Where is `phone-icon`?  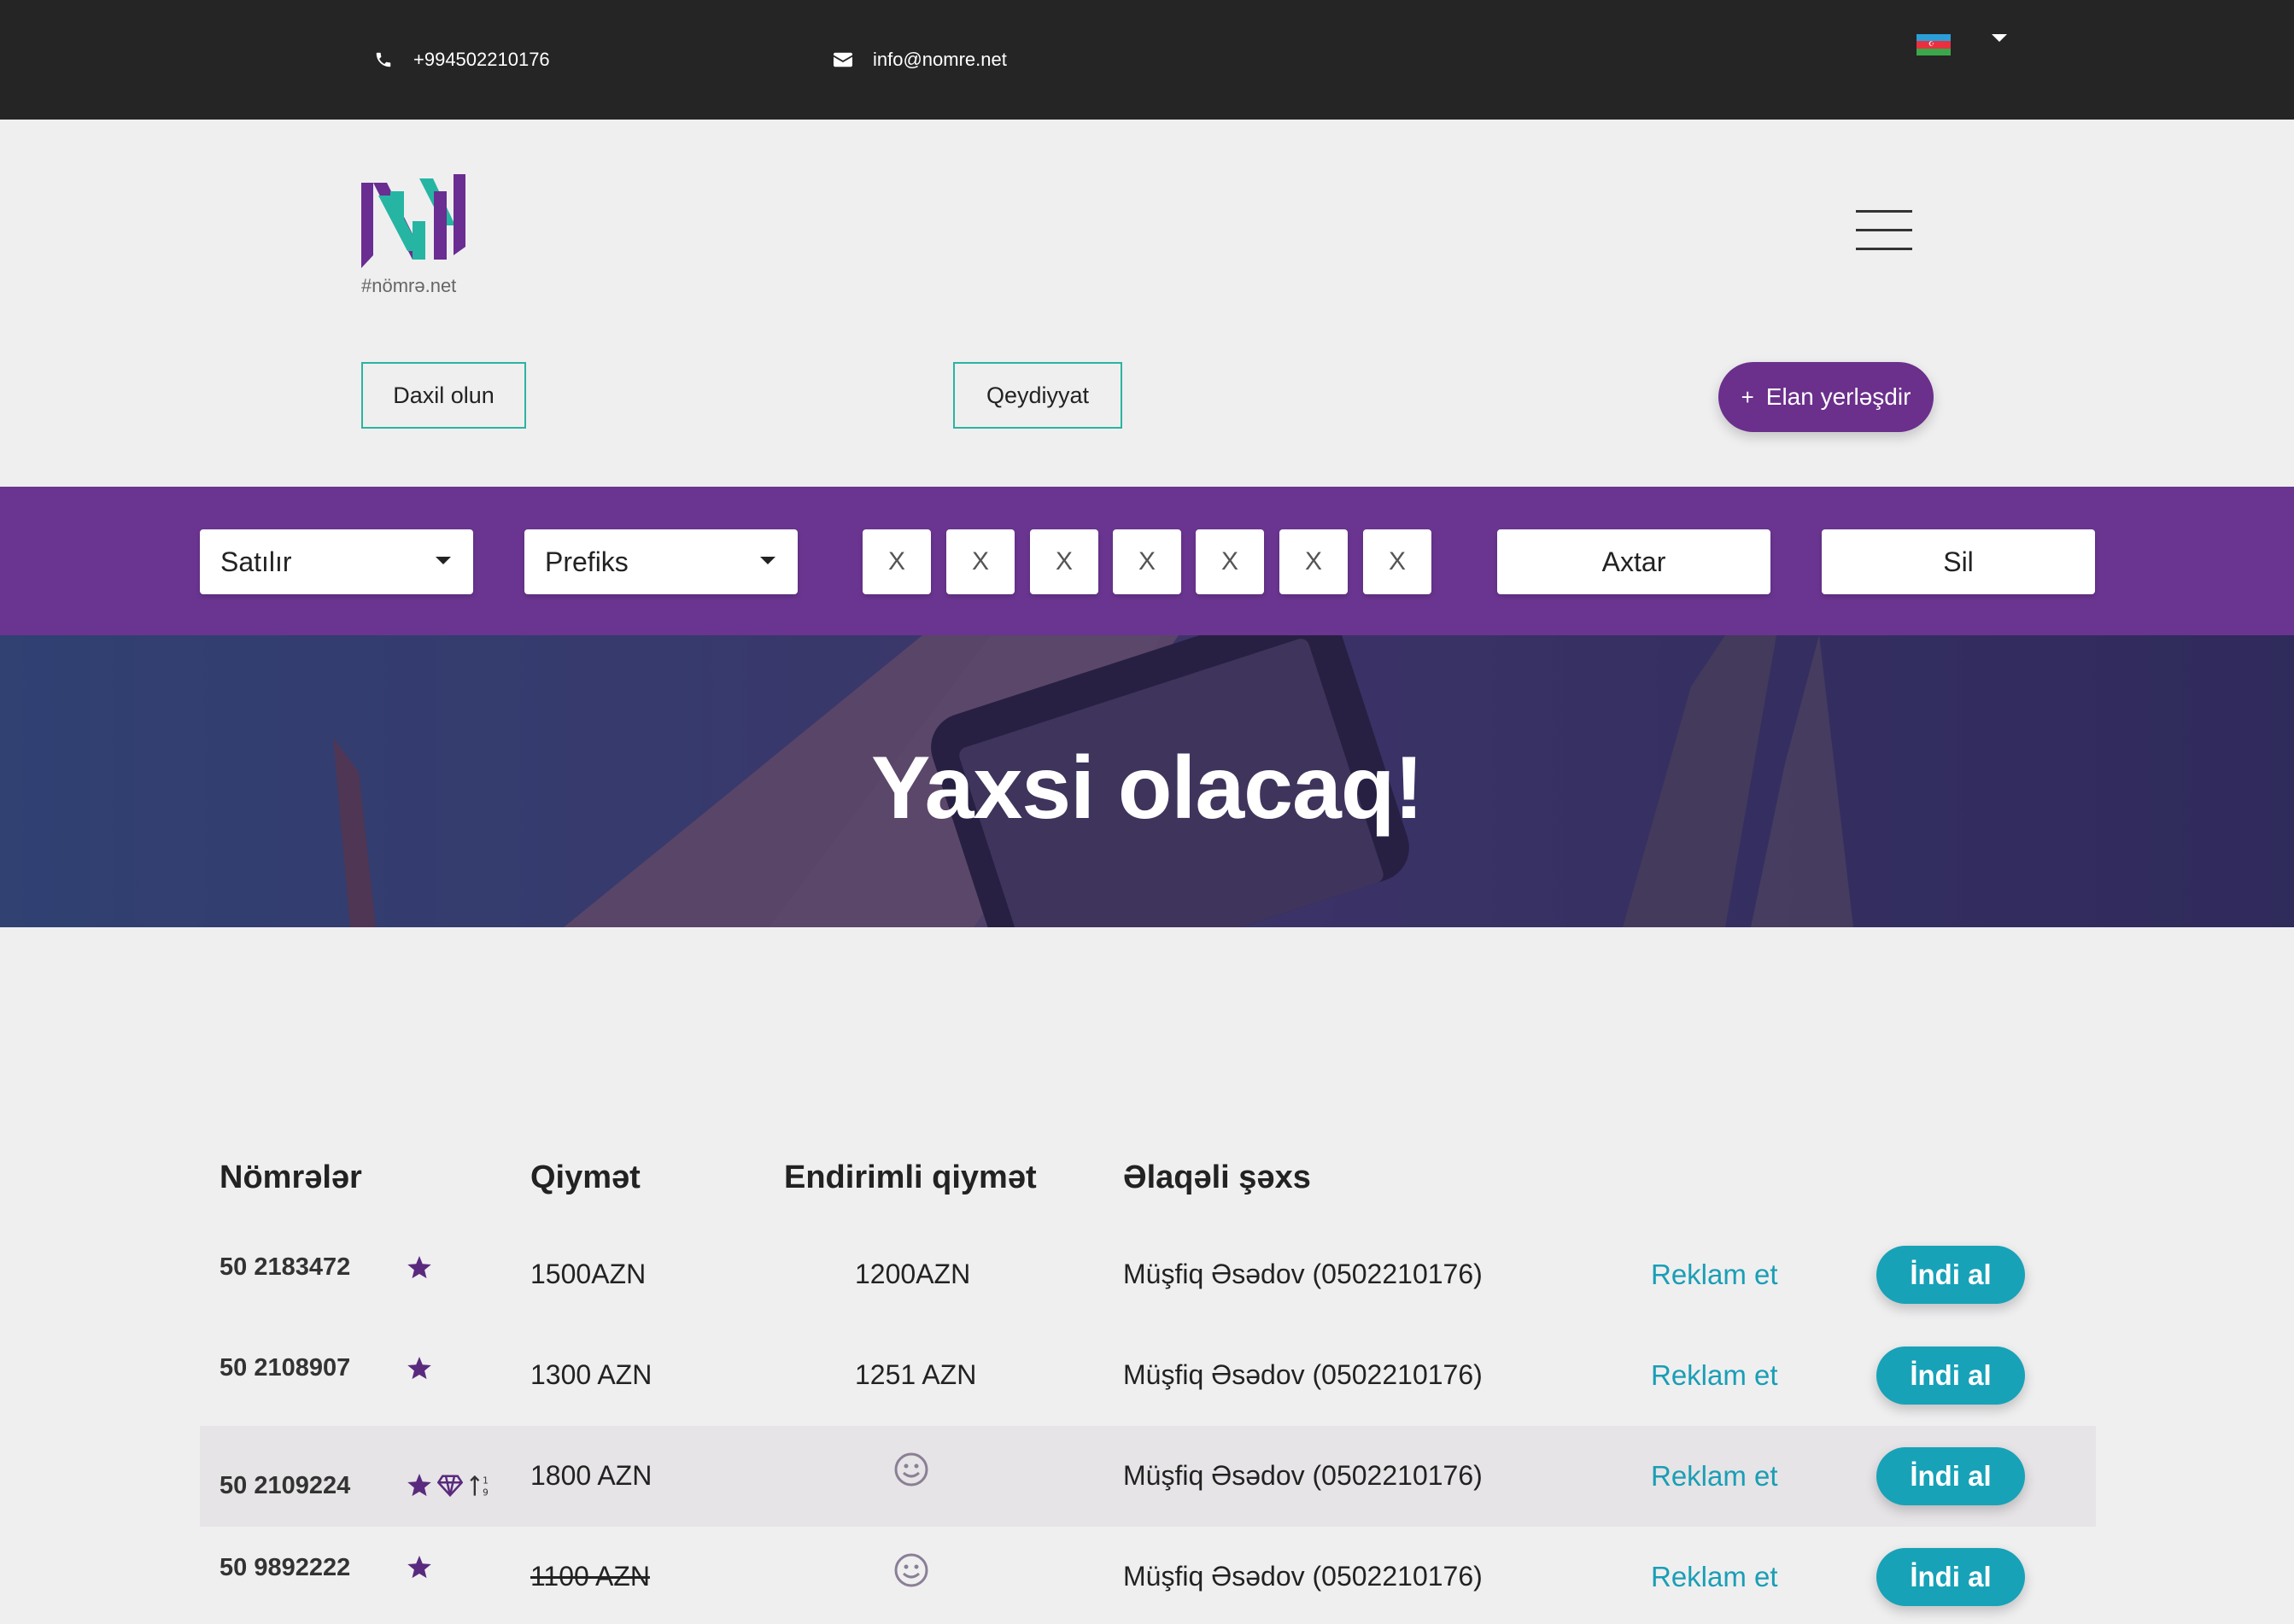 phone-icon is located at coordinates (384, 59).